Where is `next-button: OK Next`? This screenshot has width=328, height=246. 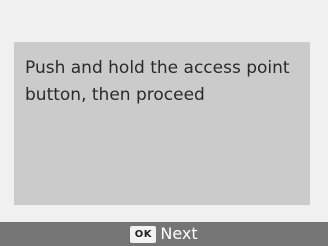 next-button: OK Next is located at coordinates (164, 234).